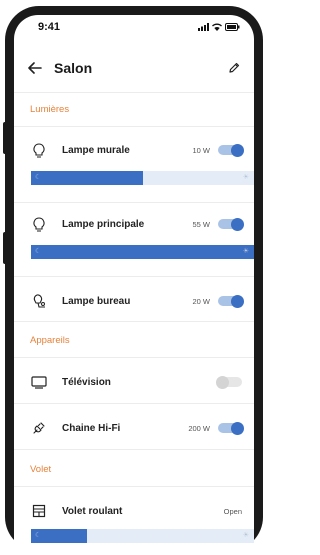 The image size is (320, 555). I want to click on section-label-shutter: Volet, so click(41, 469).